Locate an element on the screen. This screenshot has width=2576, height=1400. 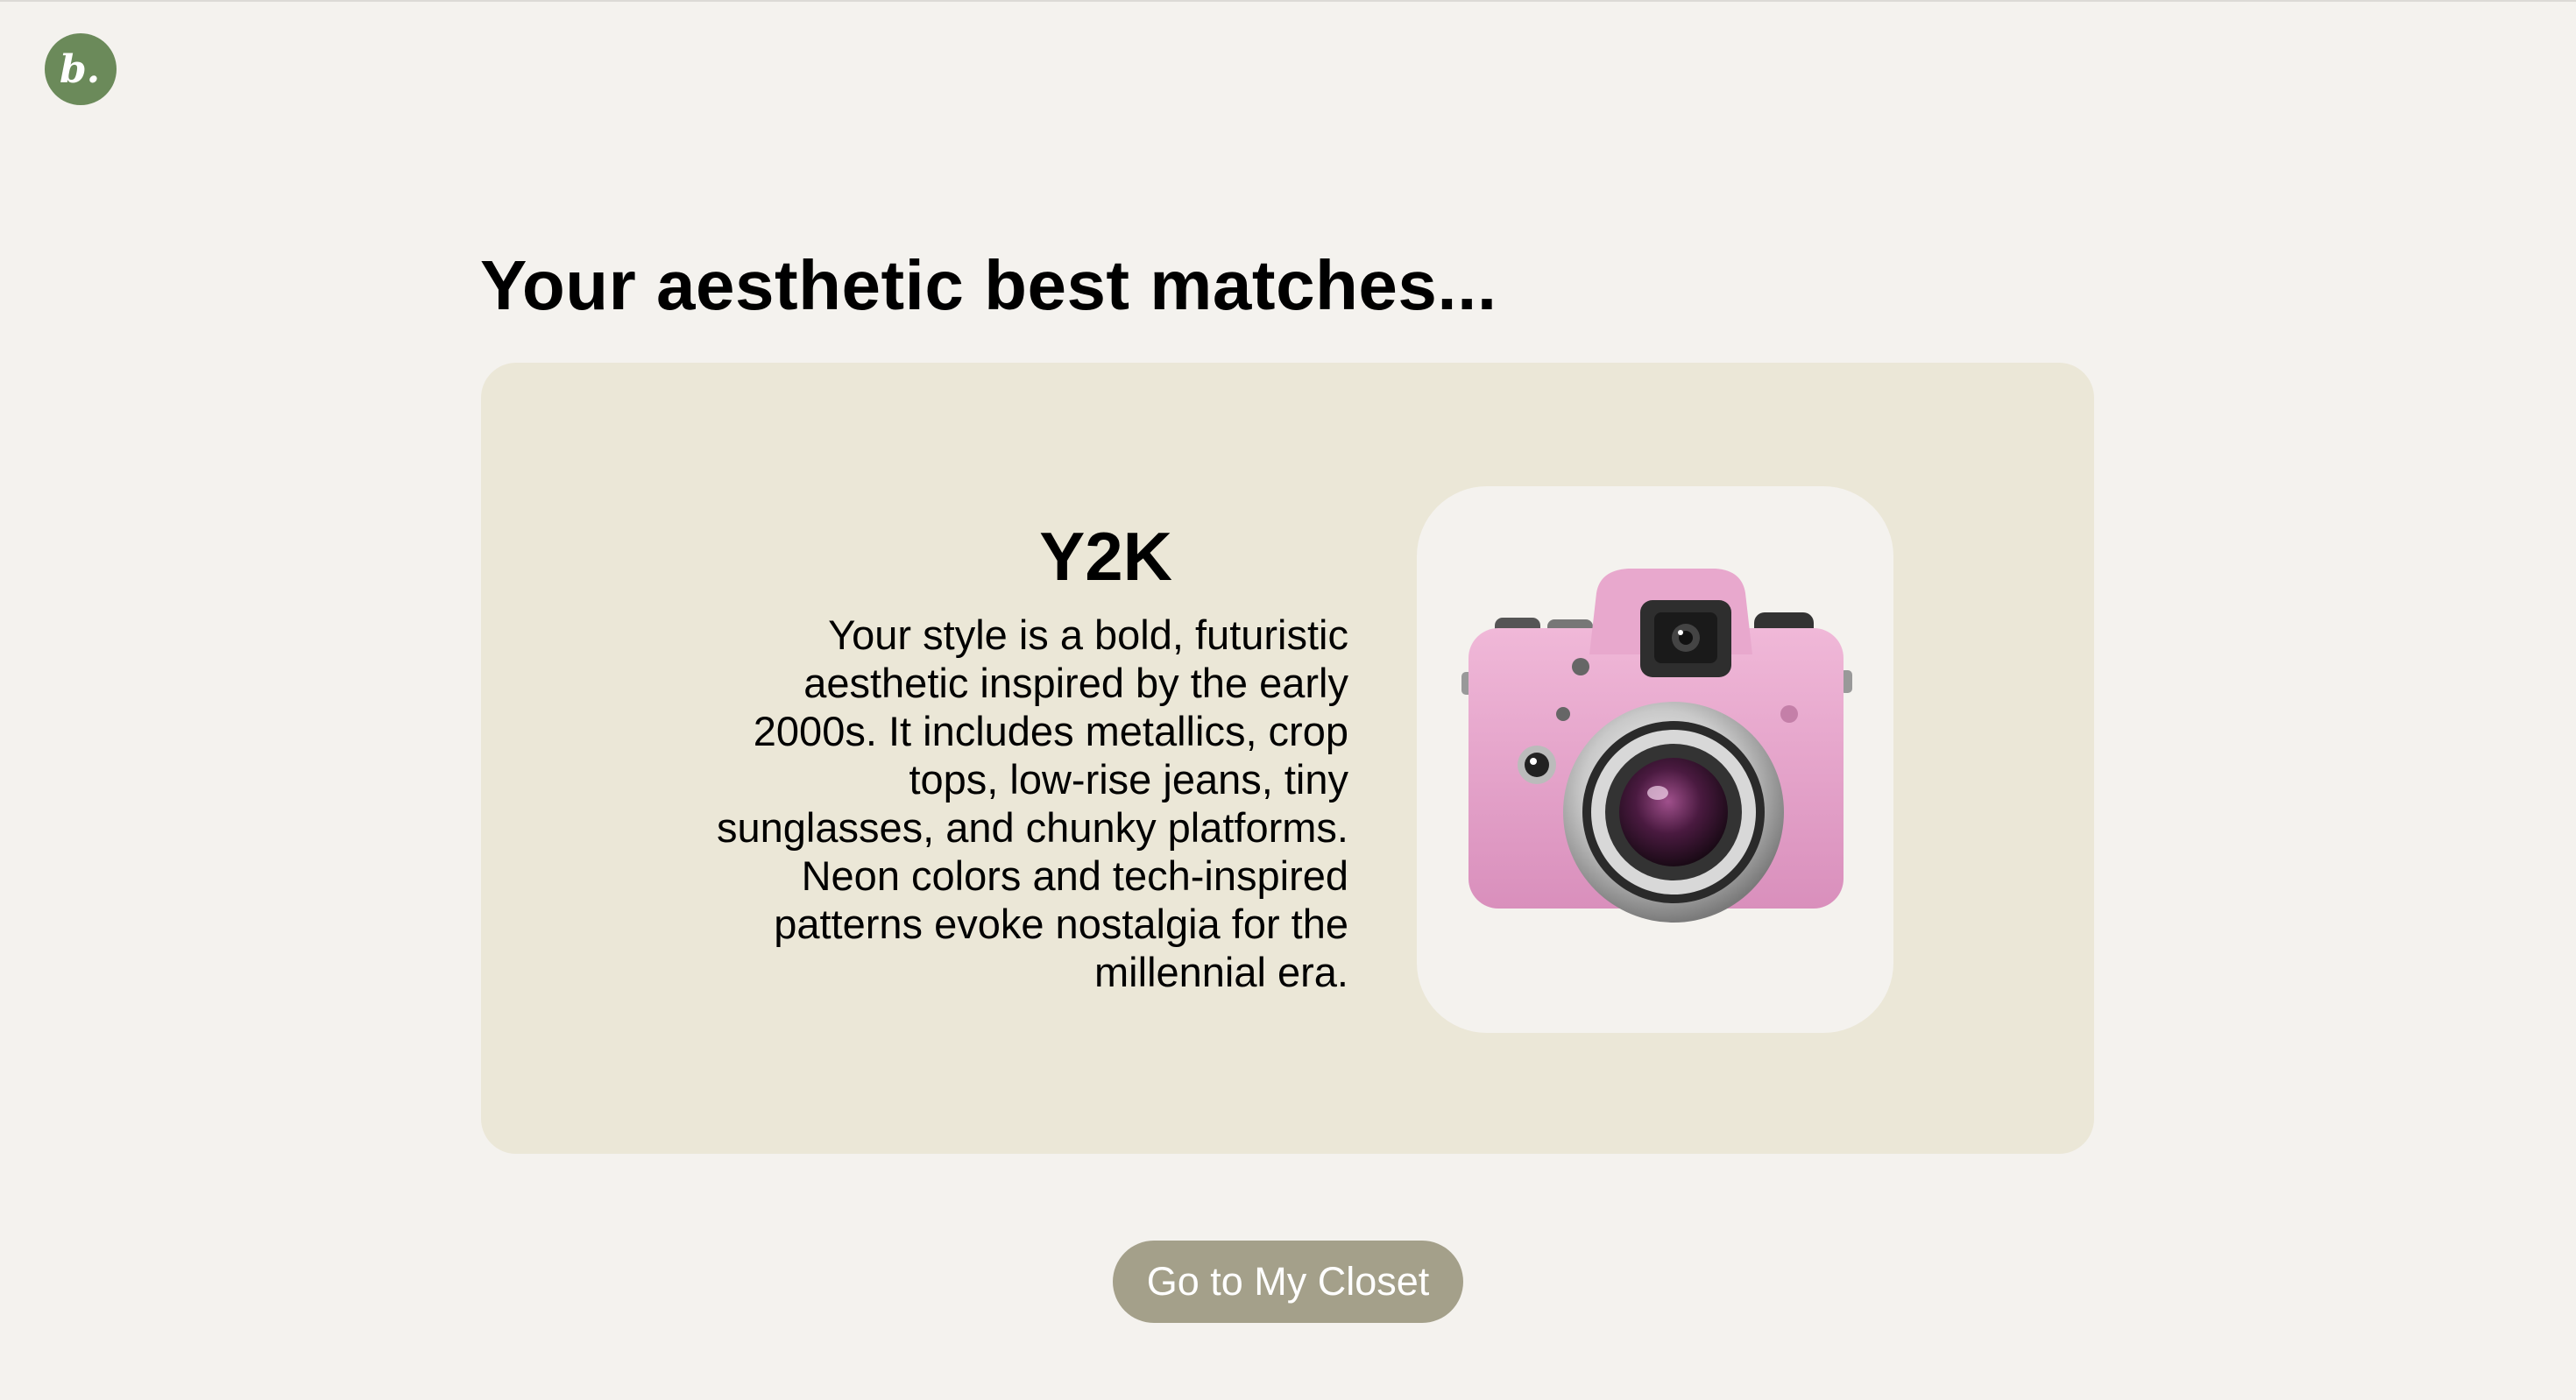
brand-logo-icon: b. is located at coordinates (80, 69).